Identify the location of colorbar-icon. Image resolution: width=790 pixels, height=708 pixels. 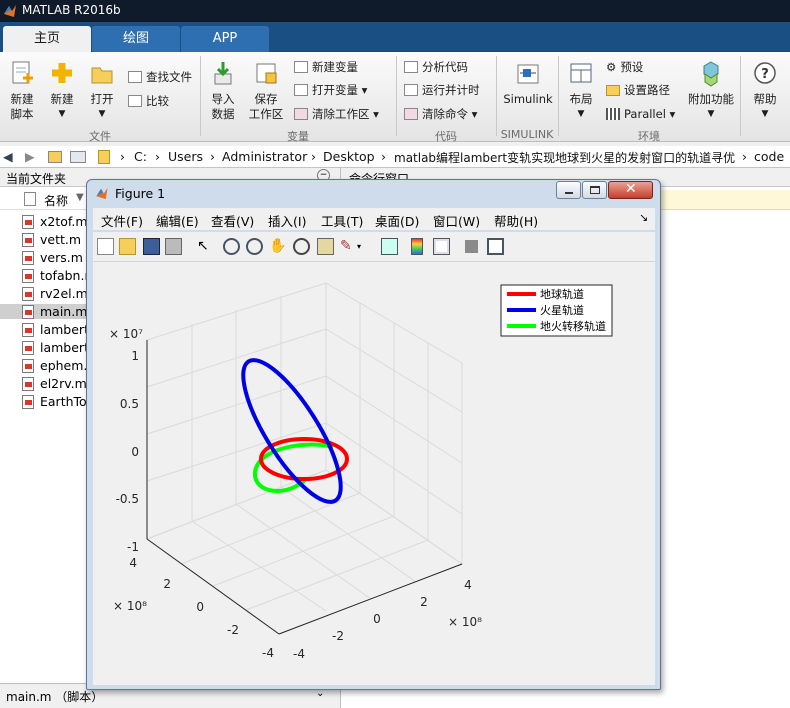
(417, 246).